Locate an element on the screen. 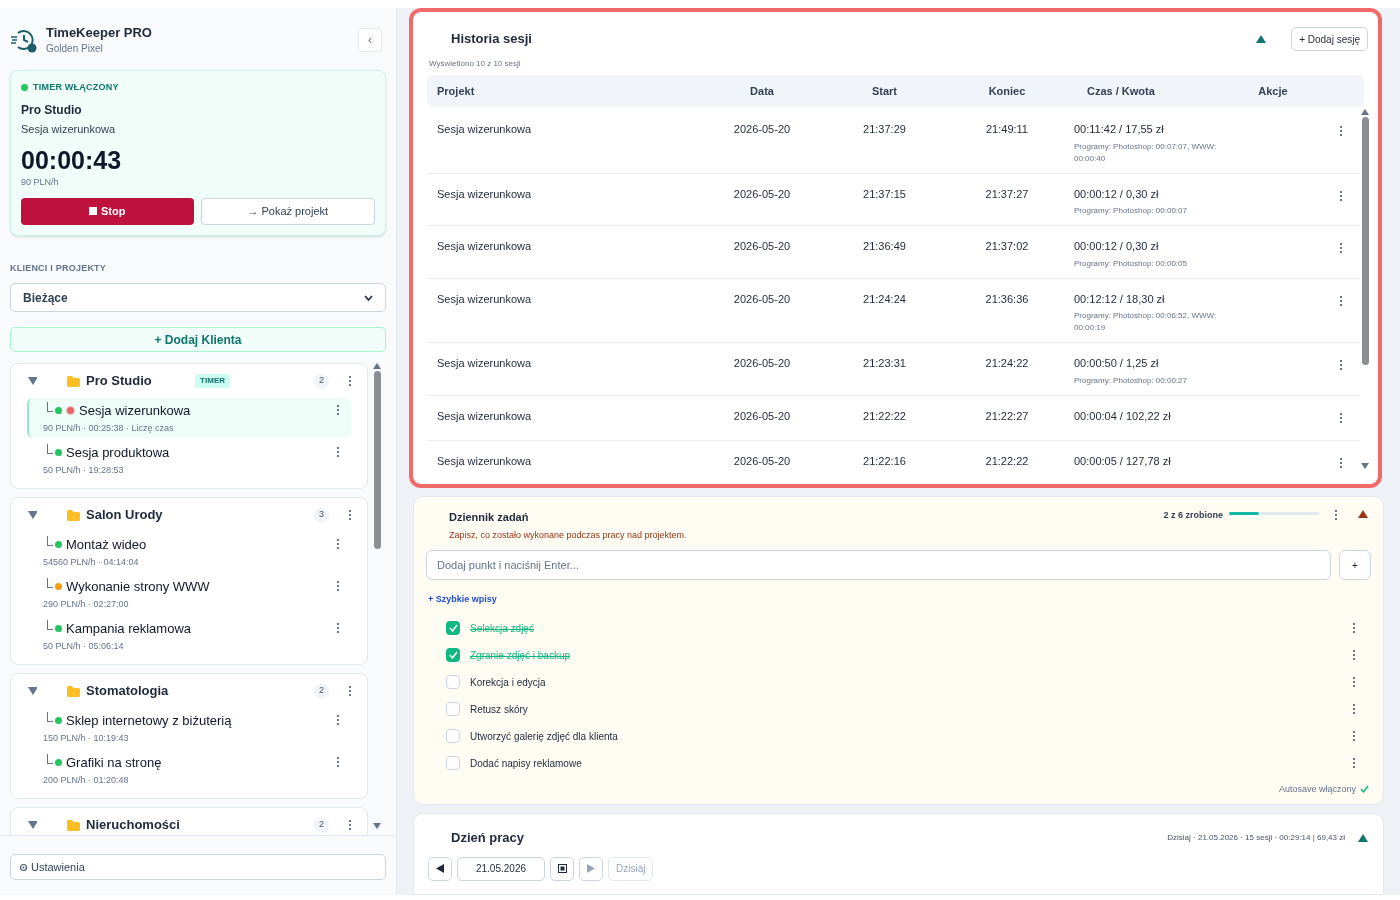 The width and height of the screenshot is (1400, 900). previous-day-button is located at coordinates (440, 868).